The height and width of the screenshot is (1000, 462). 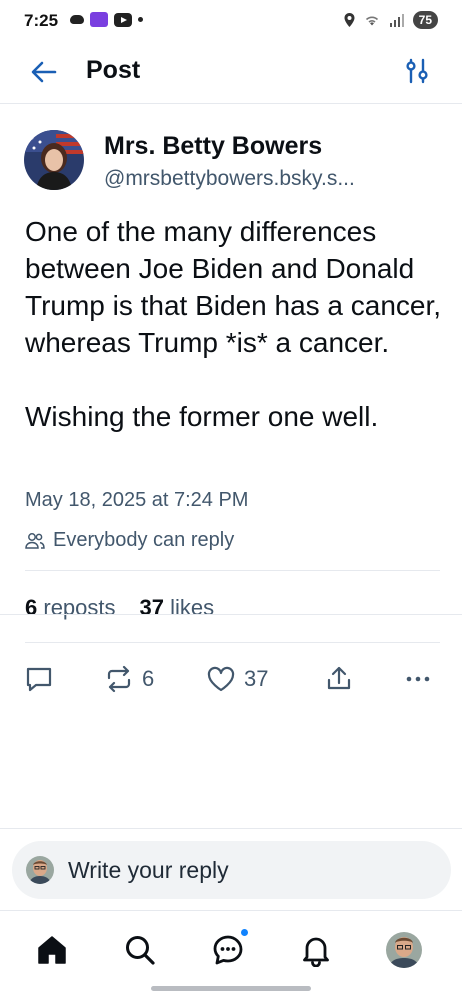 I want to click on more-icon, so click(x=418, y=679).